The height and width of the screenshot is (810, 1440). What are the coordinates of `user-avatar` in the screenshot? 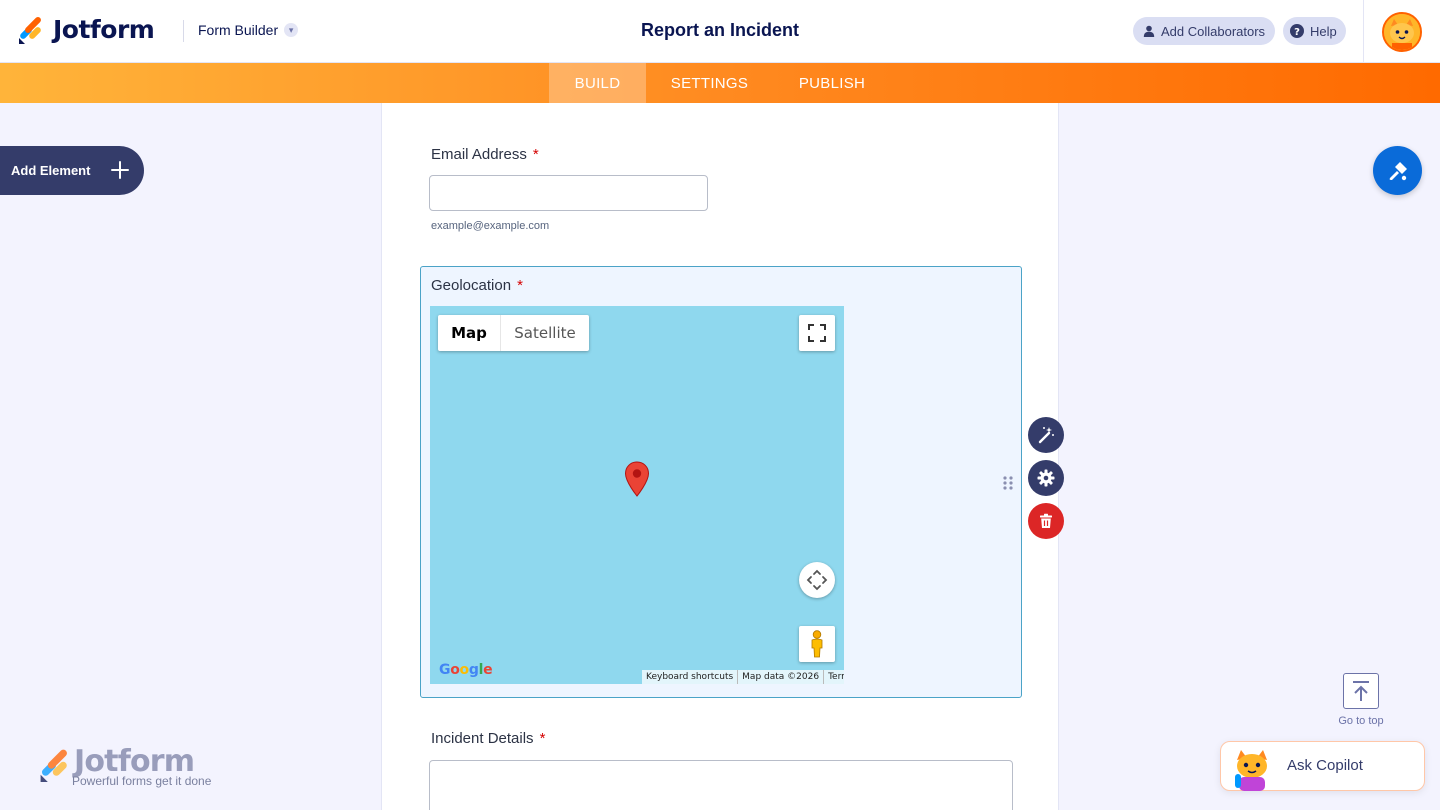 It's located at (1402, 32).